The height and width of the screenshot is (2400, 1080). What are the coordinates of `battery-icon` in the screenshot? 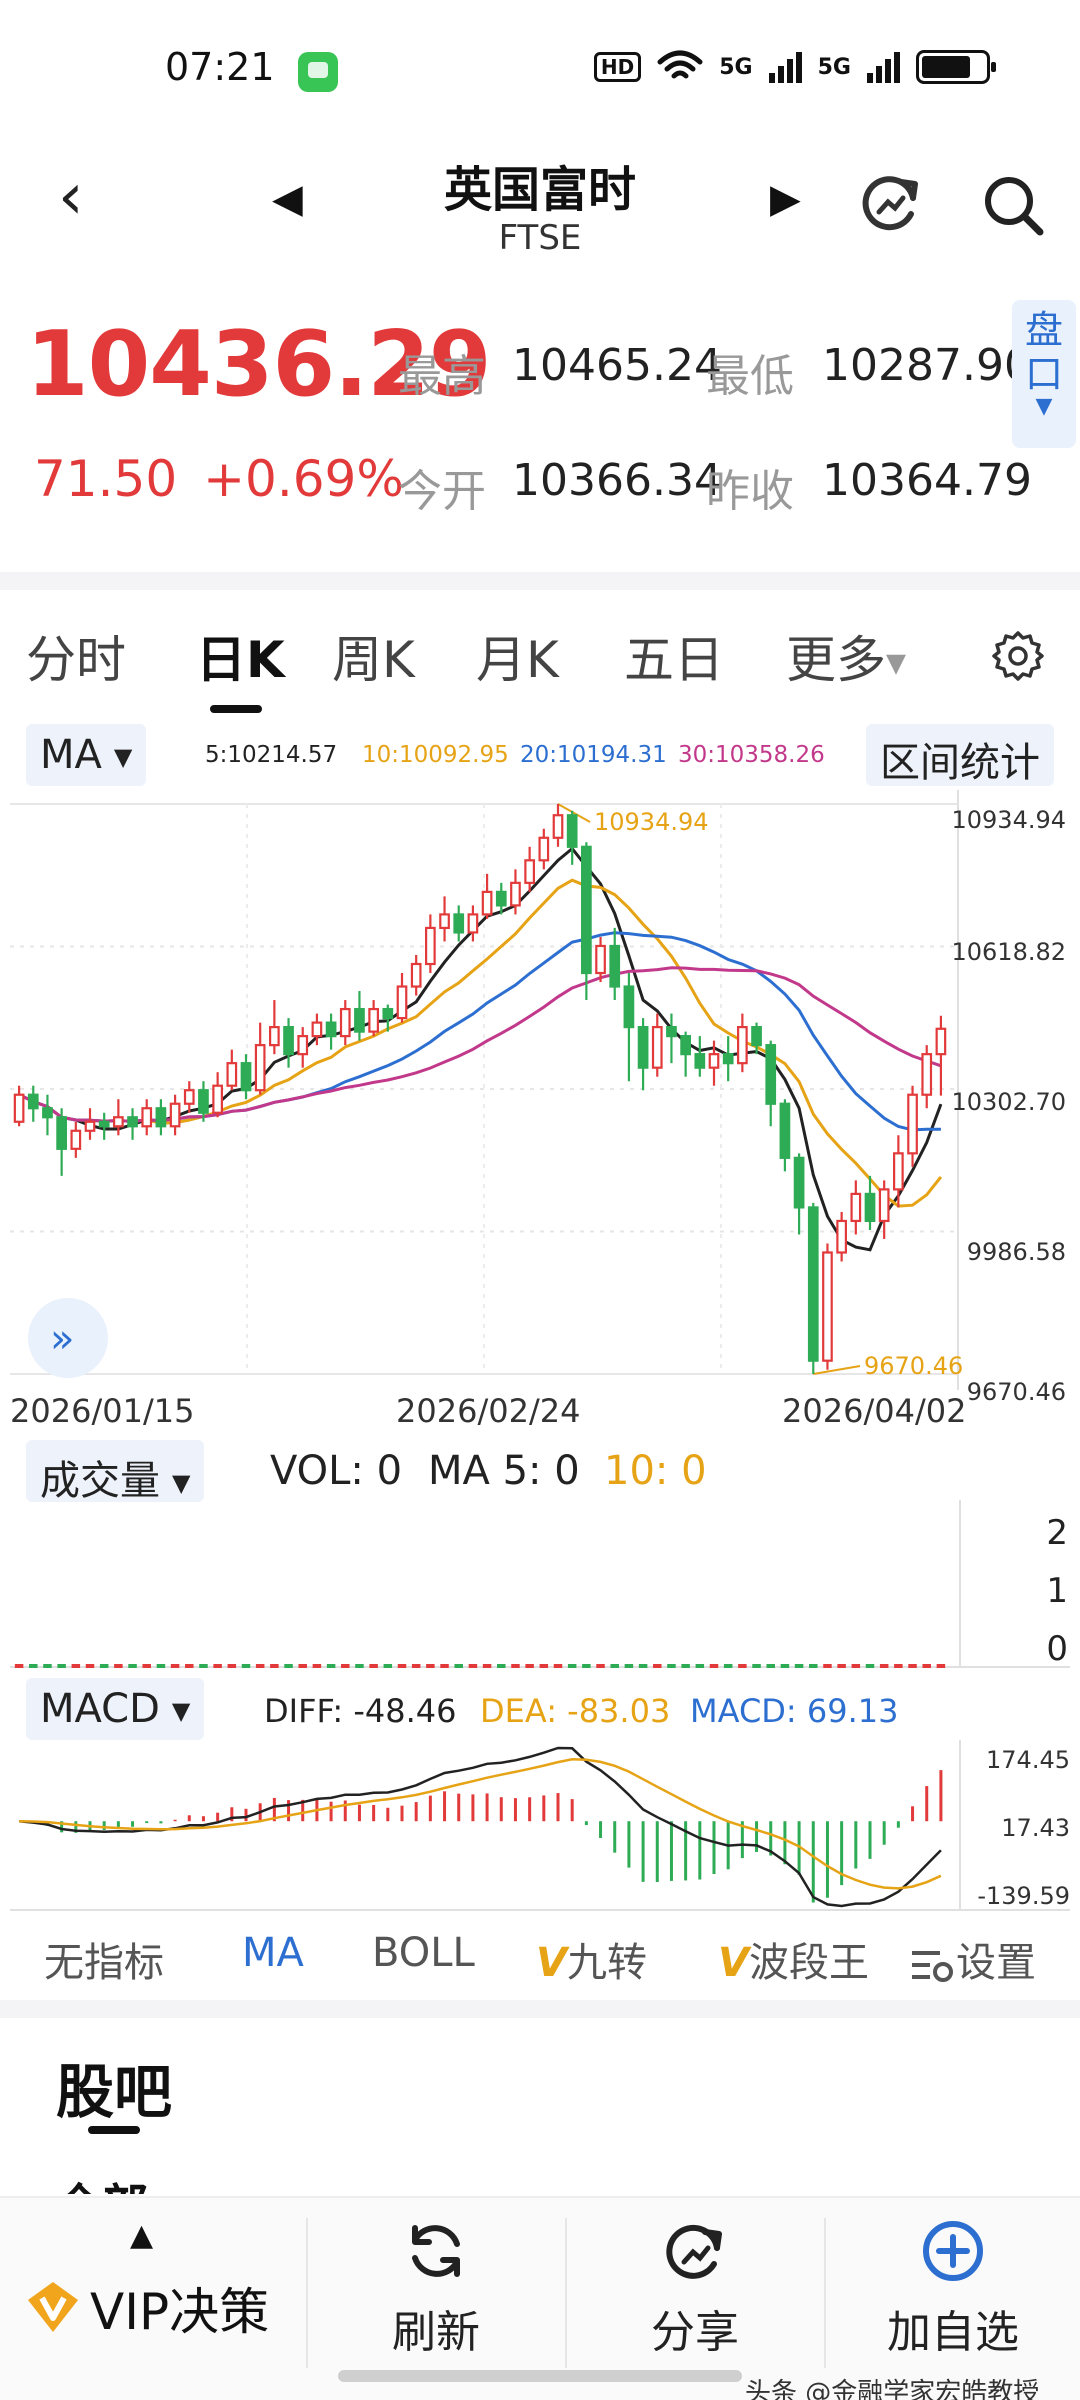 It's located at (956, 67).